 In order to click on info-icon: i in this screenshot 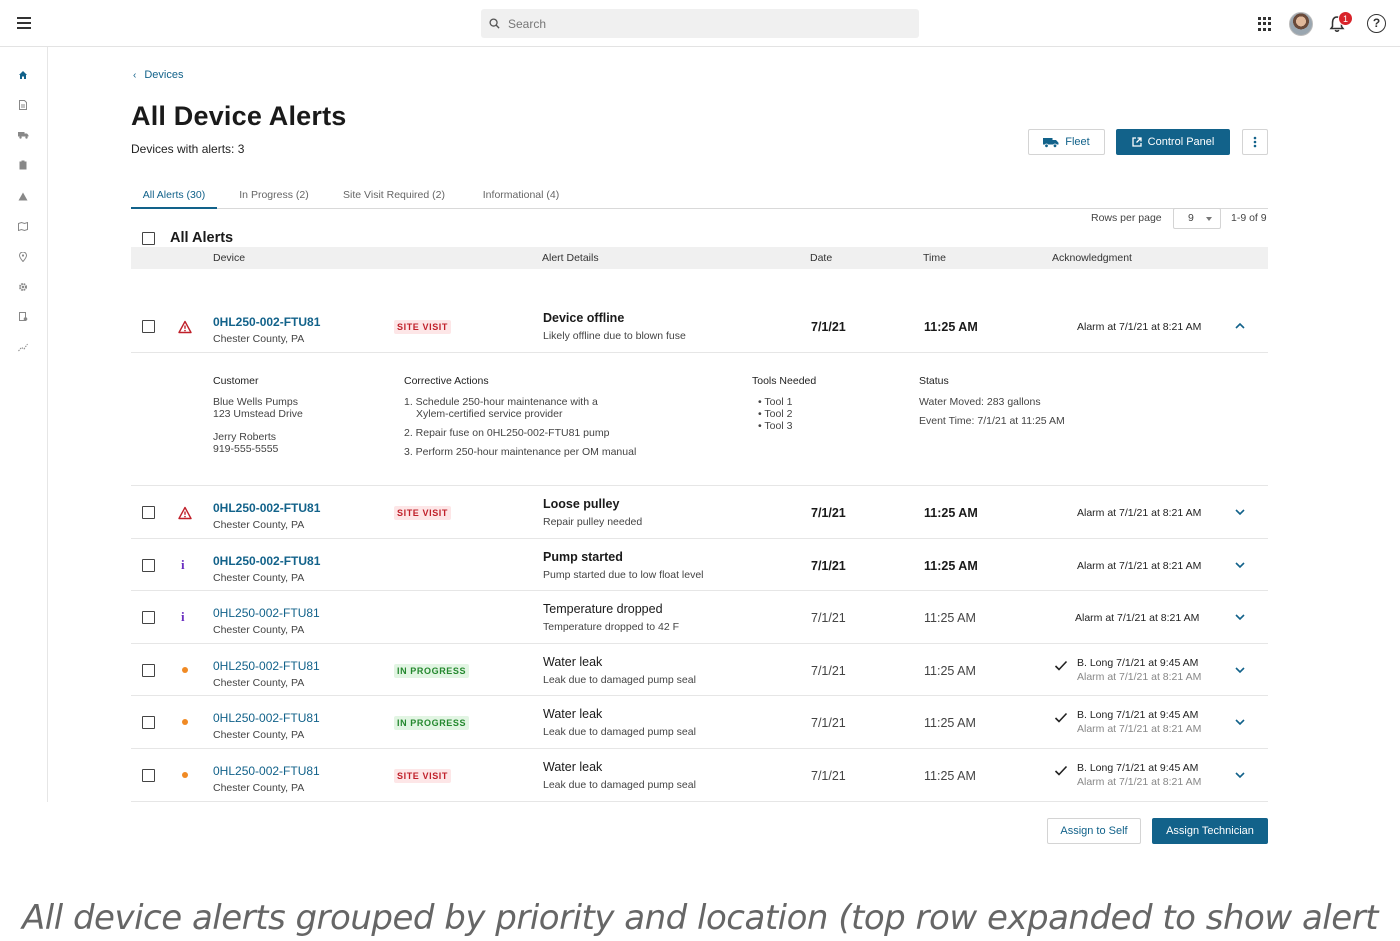, I will do `click(183, 564)`.